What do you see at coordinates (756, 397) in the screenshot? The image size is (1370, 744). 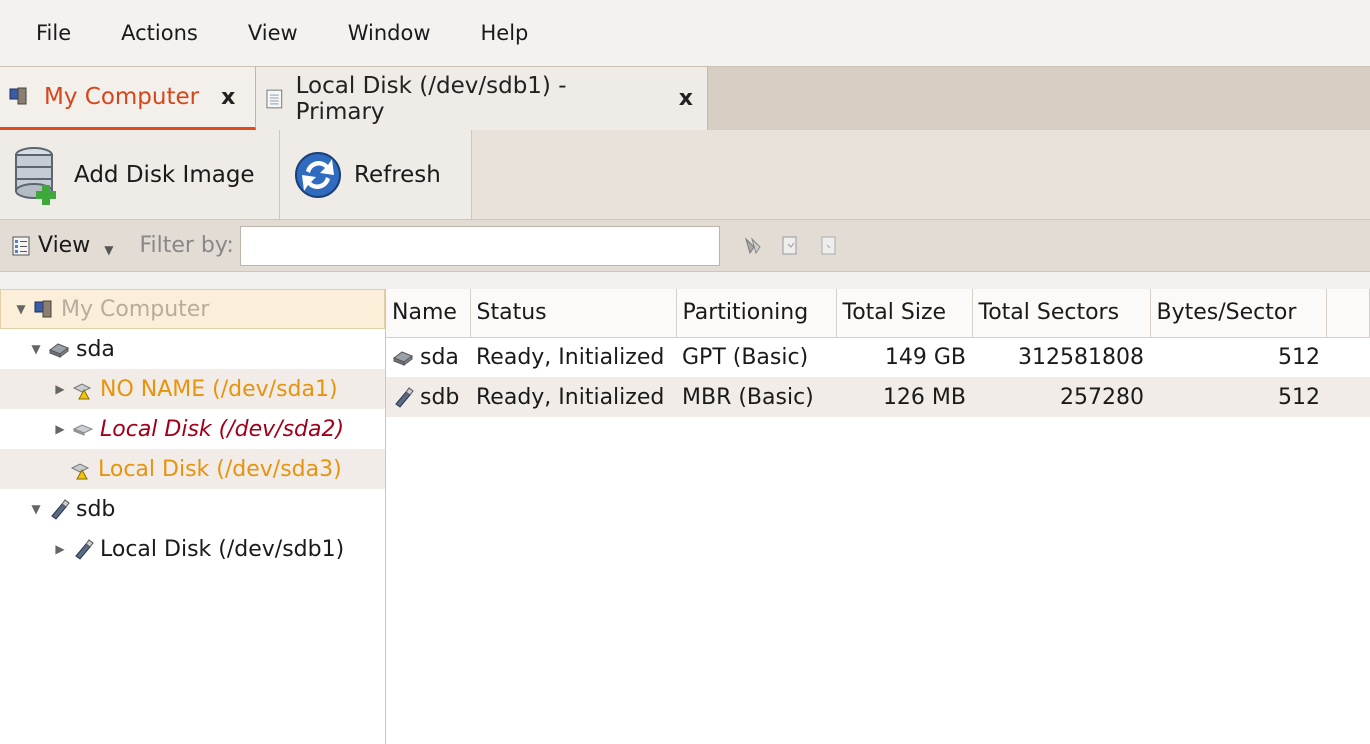 I see `cell-partitioning: MBR (Basic)` at bounding box center [756, 397].